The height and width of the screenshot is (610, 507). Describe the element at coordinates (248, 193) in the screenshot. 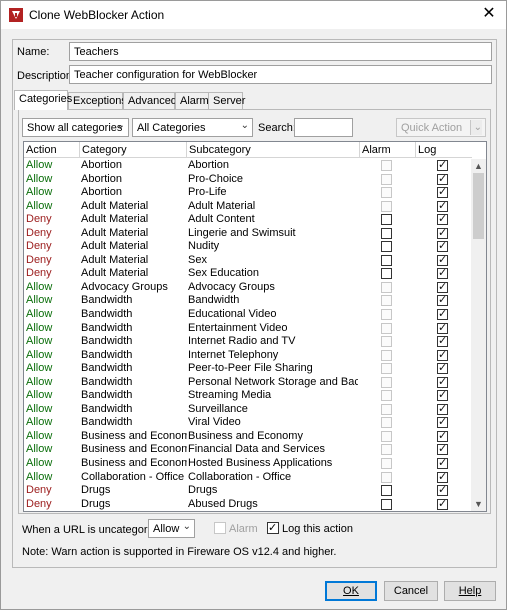

I see `table-row: Allow Abortion Pro-Life ✓` at that location.